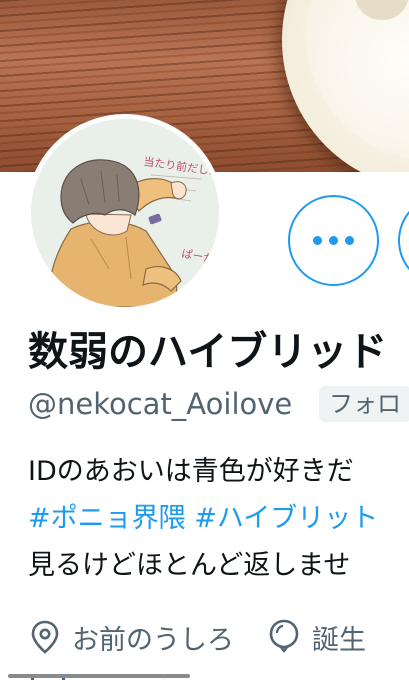 The width and height of the screenshot is (409, 680). I want to click on location: お前のうしろ, so click(132, 637).